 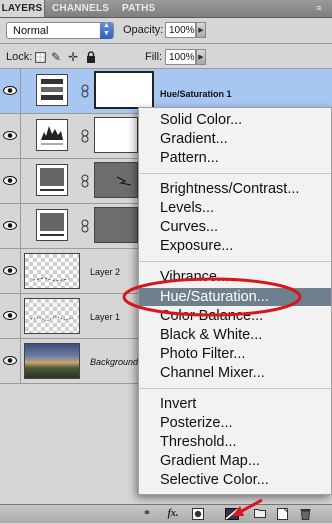 I want to click on highlight-ellipse-annotation, so click(x=212, y=297).